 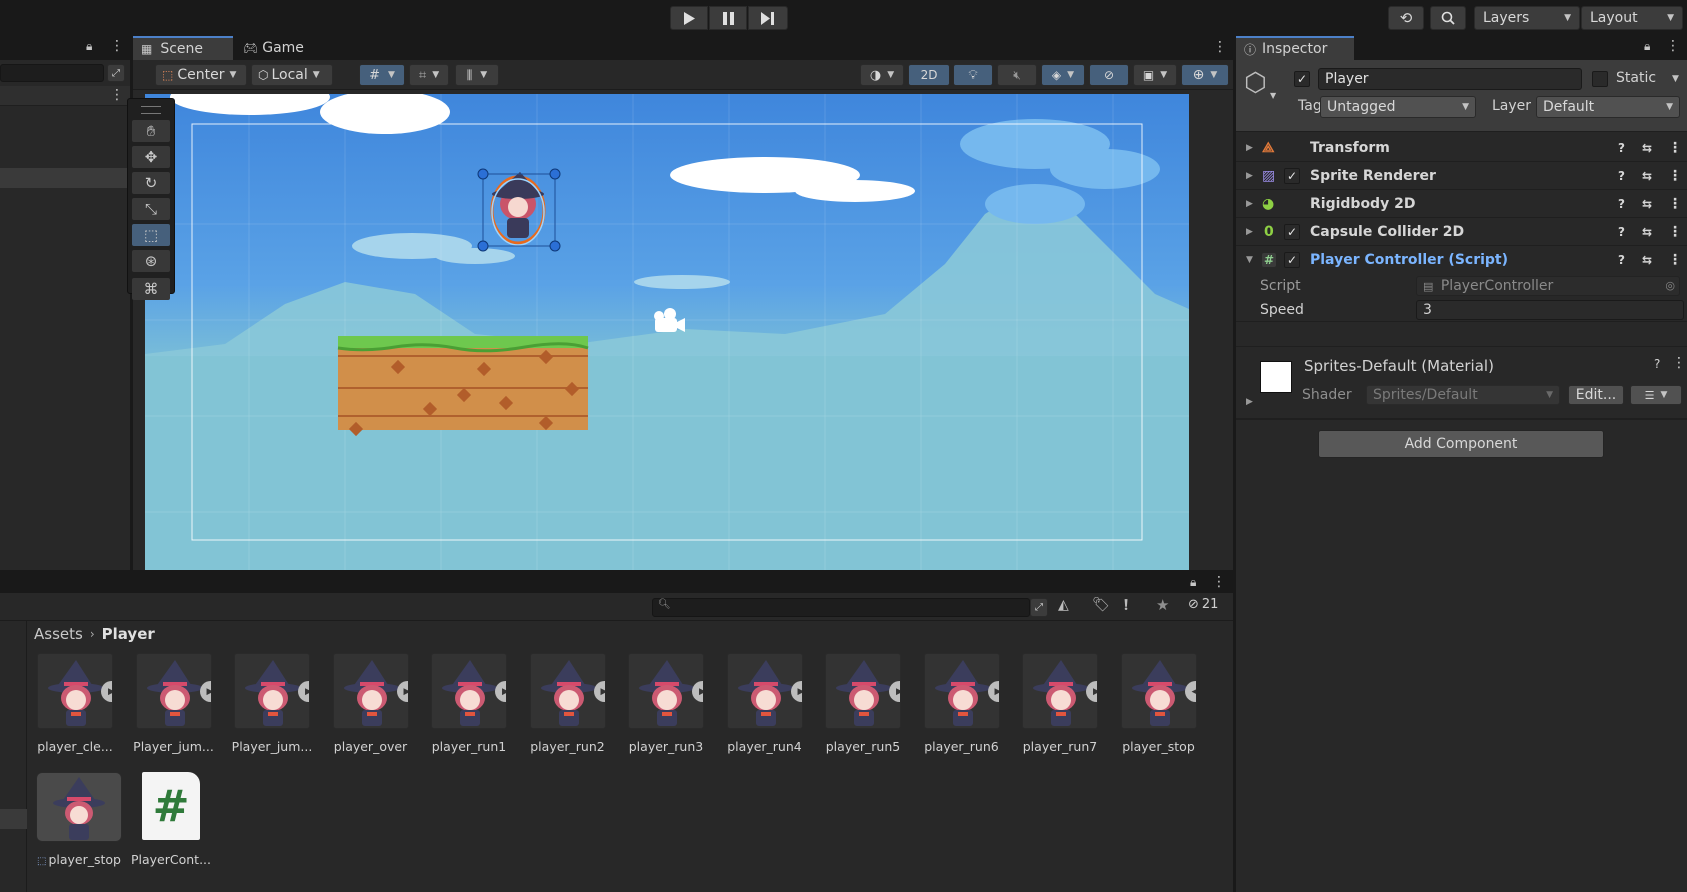 What do you see at coordinates (1608, 107) in the screenshot?
I see `layer-dropdown: Default ▼` at bounding box center [1608, 107].